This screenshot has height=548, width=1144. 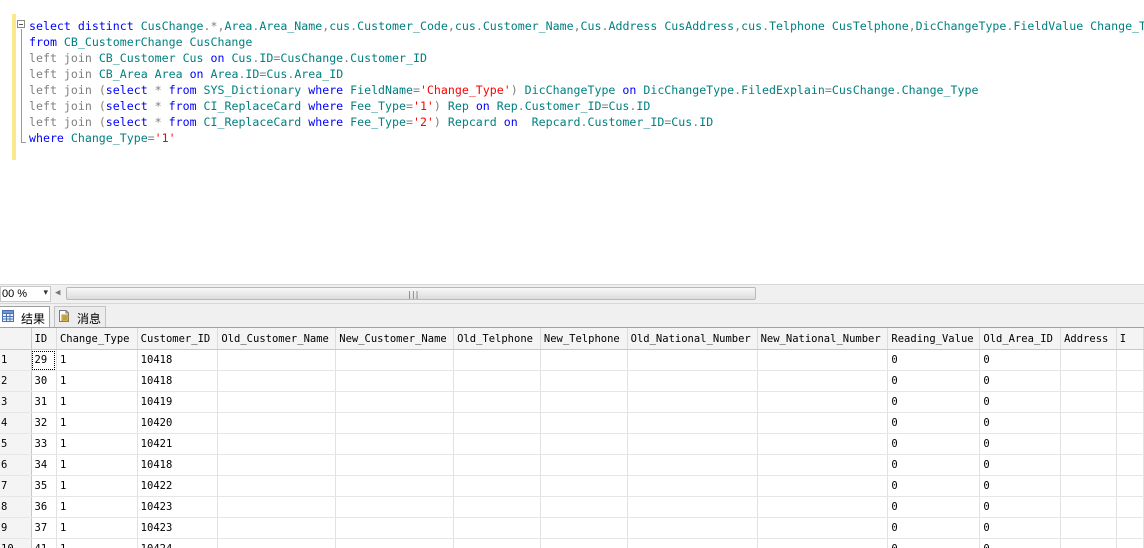 What do you see at coordinates (1088, 339) in the screenshot?
I see `column-header: Address` at bounding box center [1088, 339].